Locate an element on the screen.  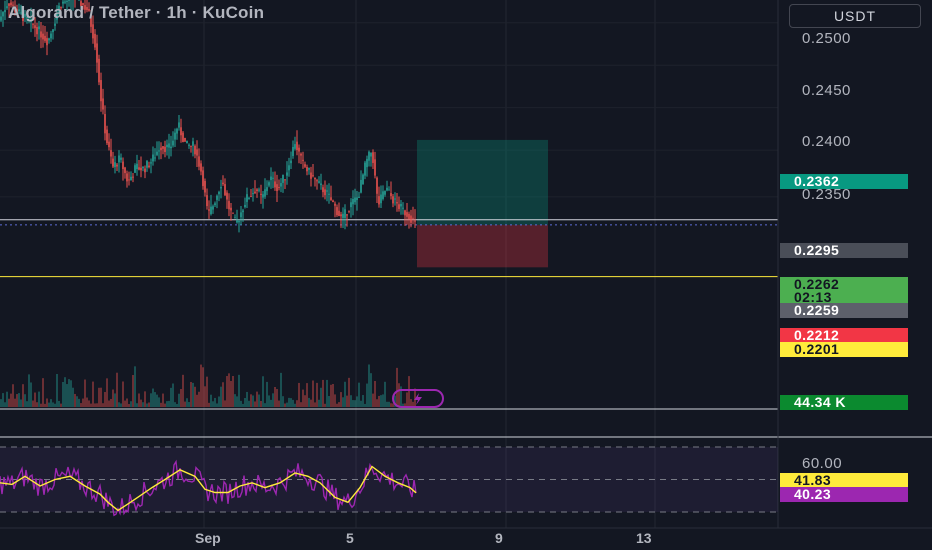
long-position-target-zone is located at coordinates (482, 182).